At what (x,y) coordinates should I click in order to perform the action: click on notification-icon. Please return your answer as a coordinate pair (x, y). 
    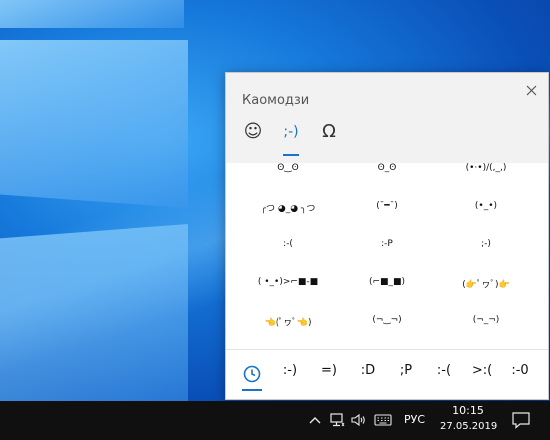
    Looking at the image, I should click on (521, 420).